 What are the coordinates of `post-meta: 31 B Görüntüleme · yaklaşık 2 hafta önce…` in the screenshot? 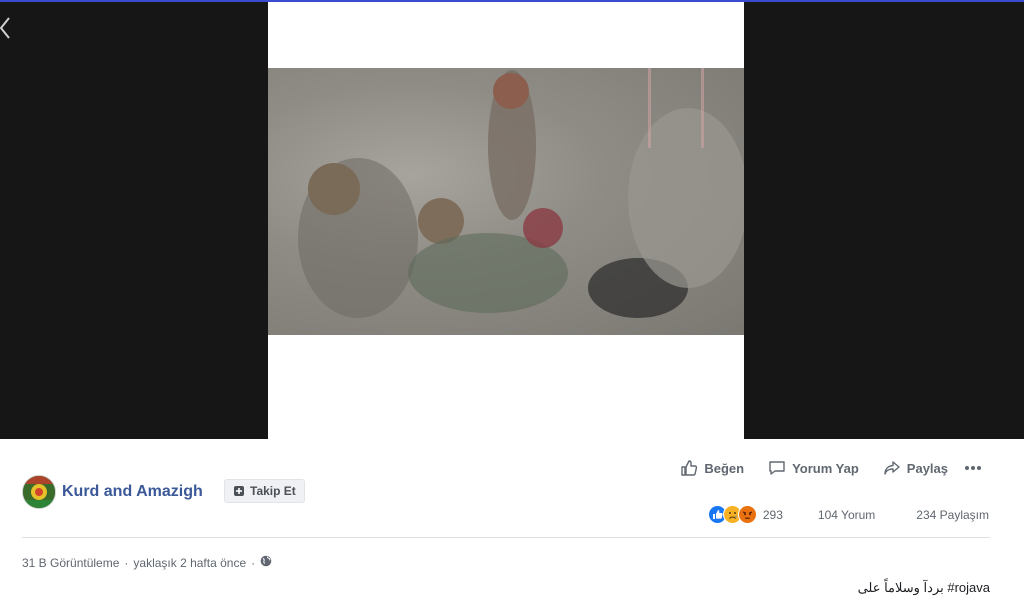 It's located at (147, 562).